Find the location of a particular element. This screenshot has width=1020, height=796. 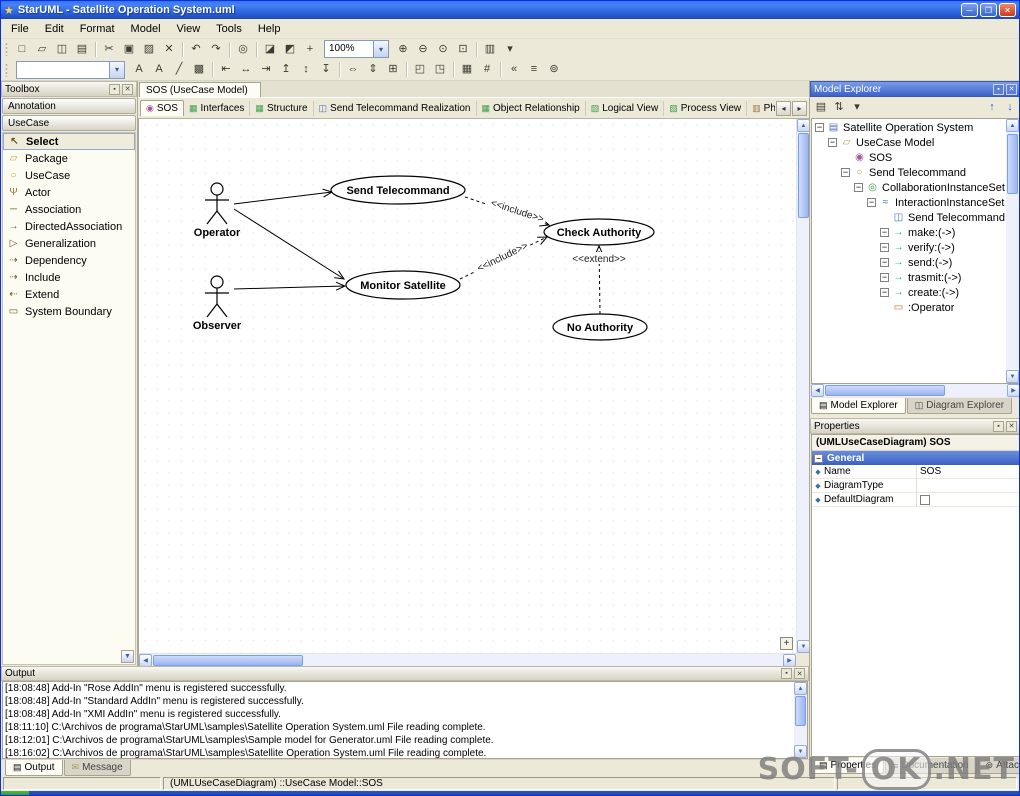

tree-node-usecase-model: ▱ UseCase Model is located at coordinates (909, 142).